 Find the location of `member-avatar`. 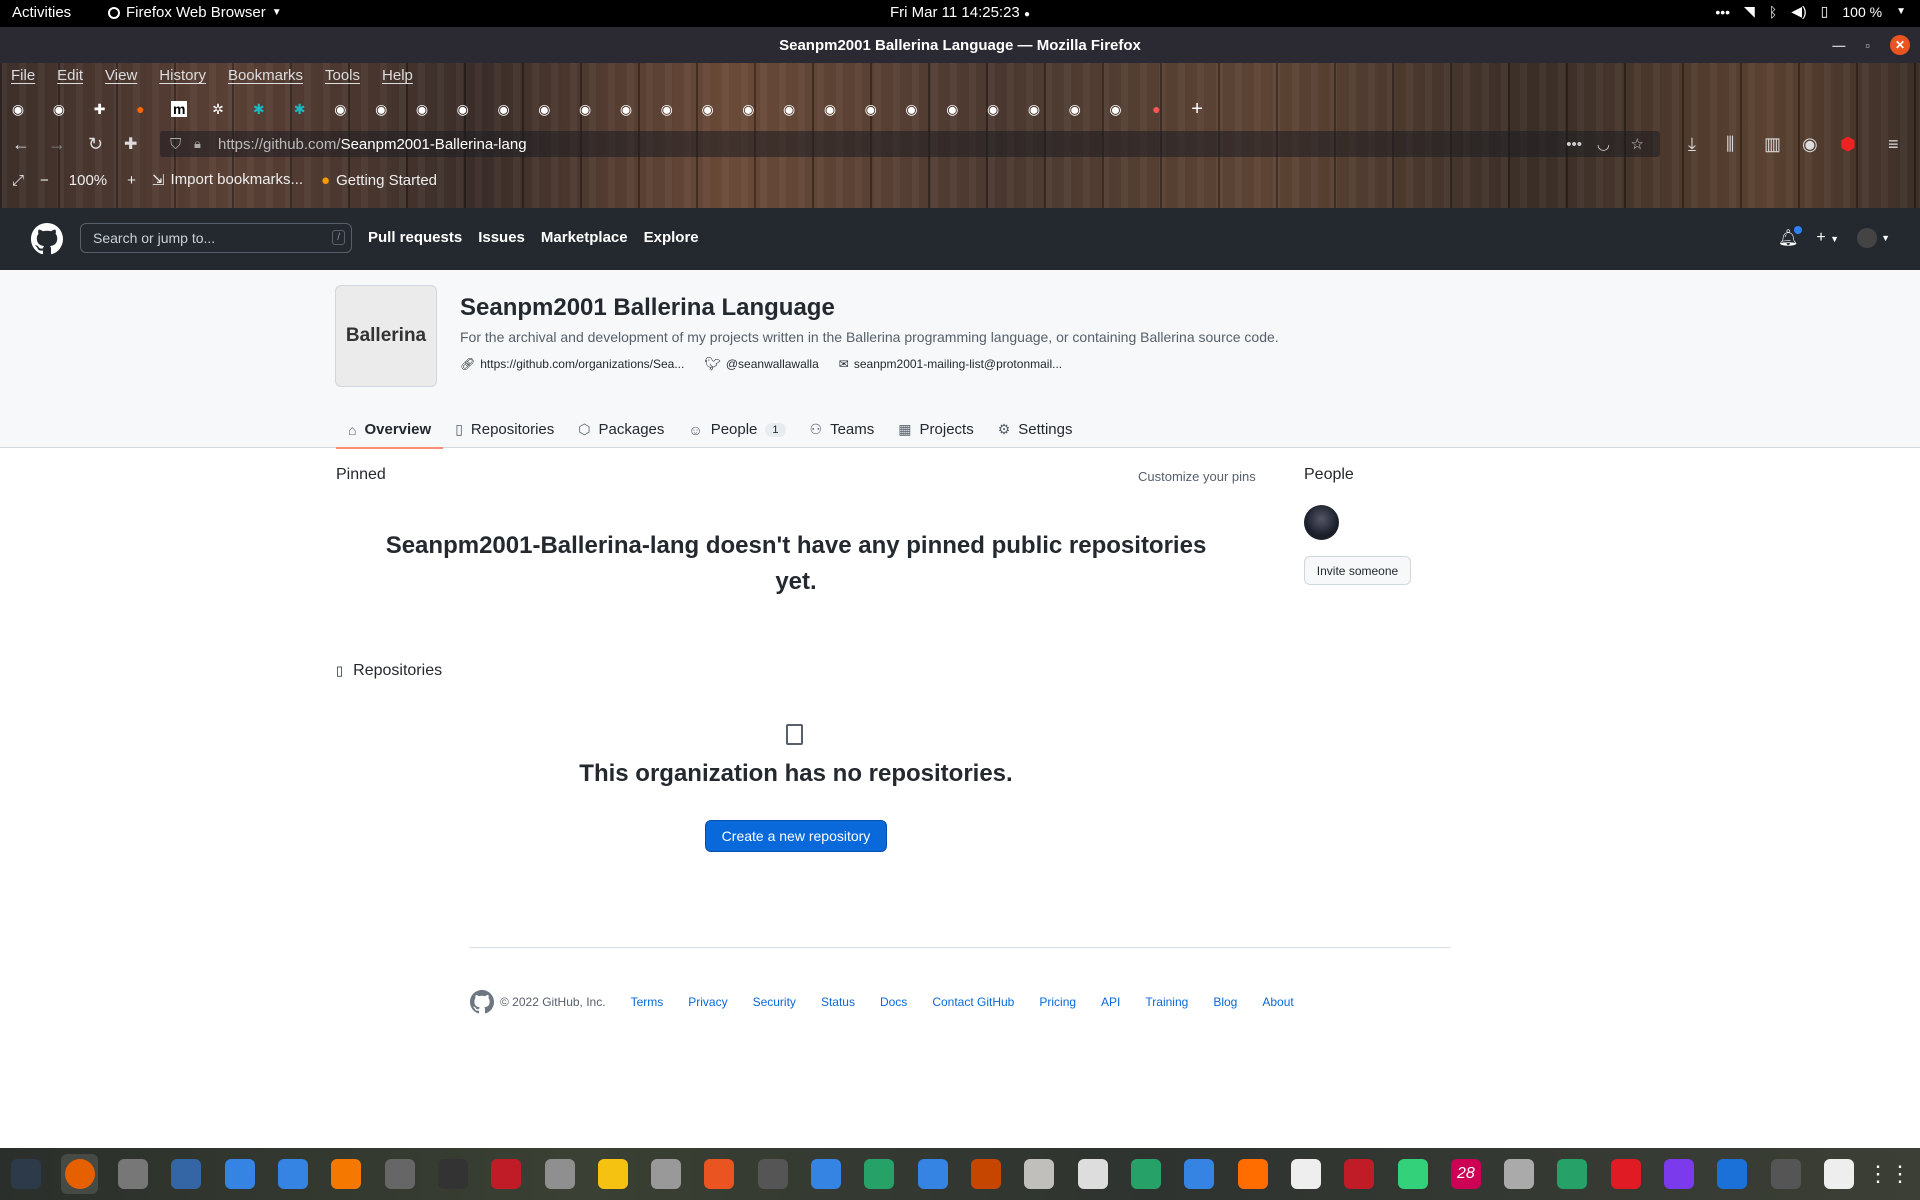

member-avatar is located at coordinates (1321, 522).